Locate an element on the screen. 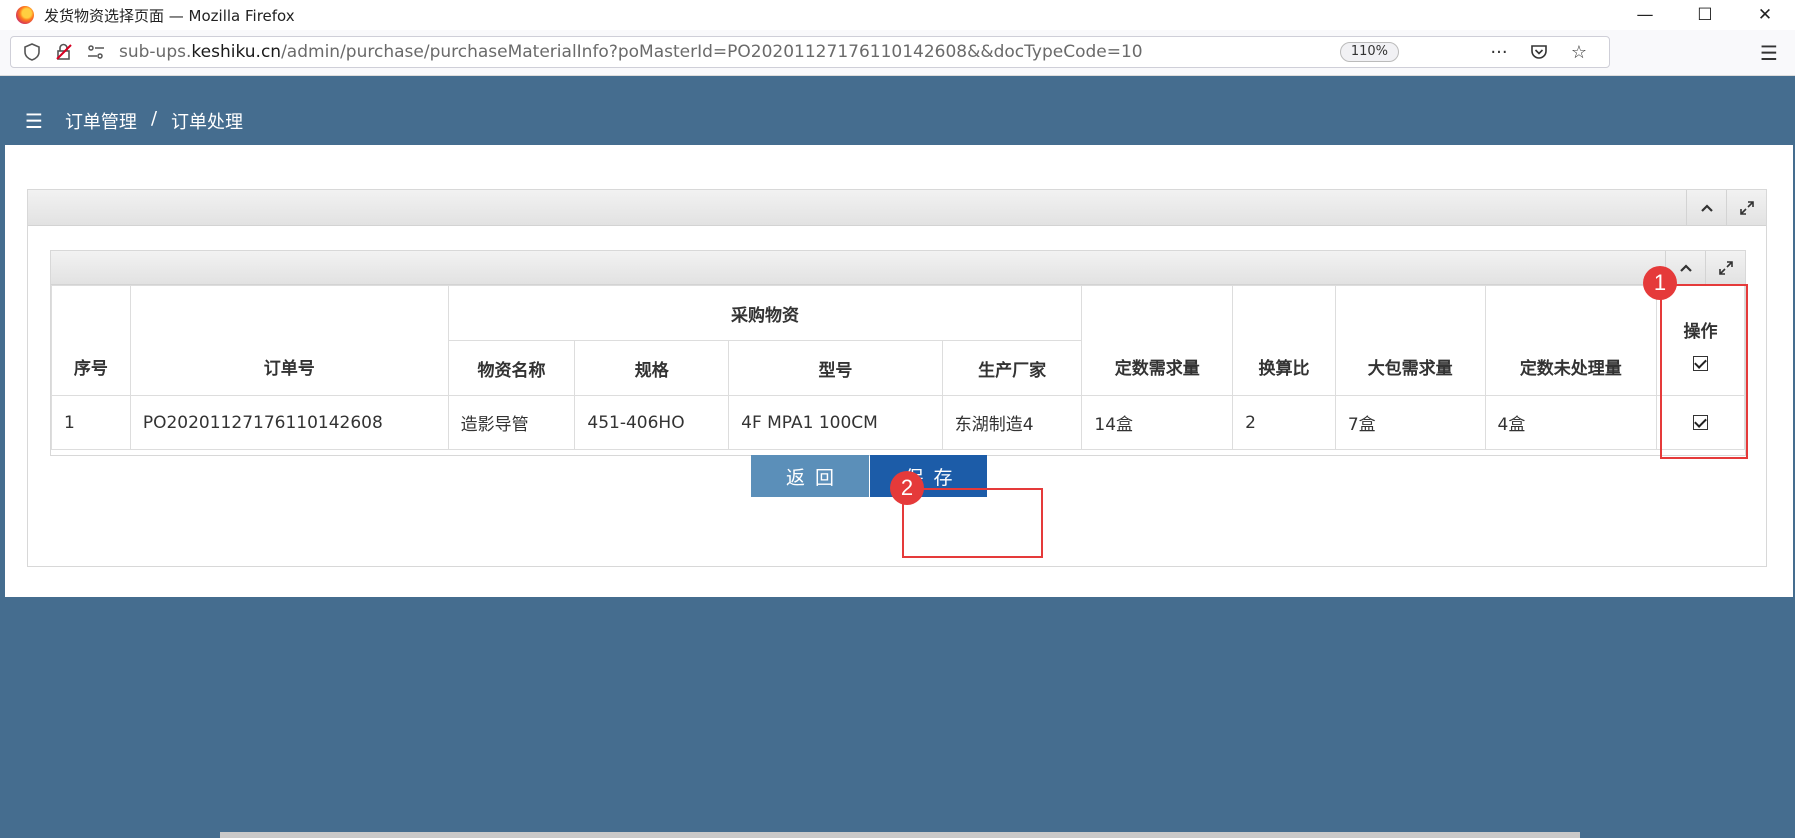 The image size is (1795, 838). inner-panel-tools is located at coordinates (1705, 267).